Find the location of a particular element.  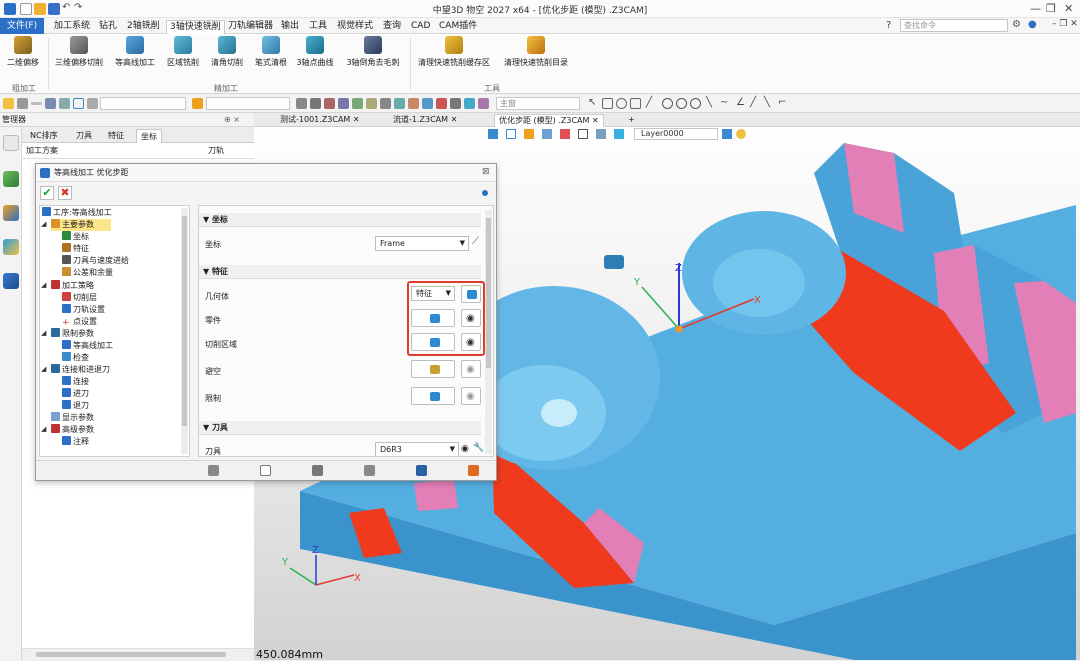

template-icon is located at coordinates (265, 470).